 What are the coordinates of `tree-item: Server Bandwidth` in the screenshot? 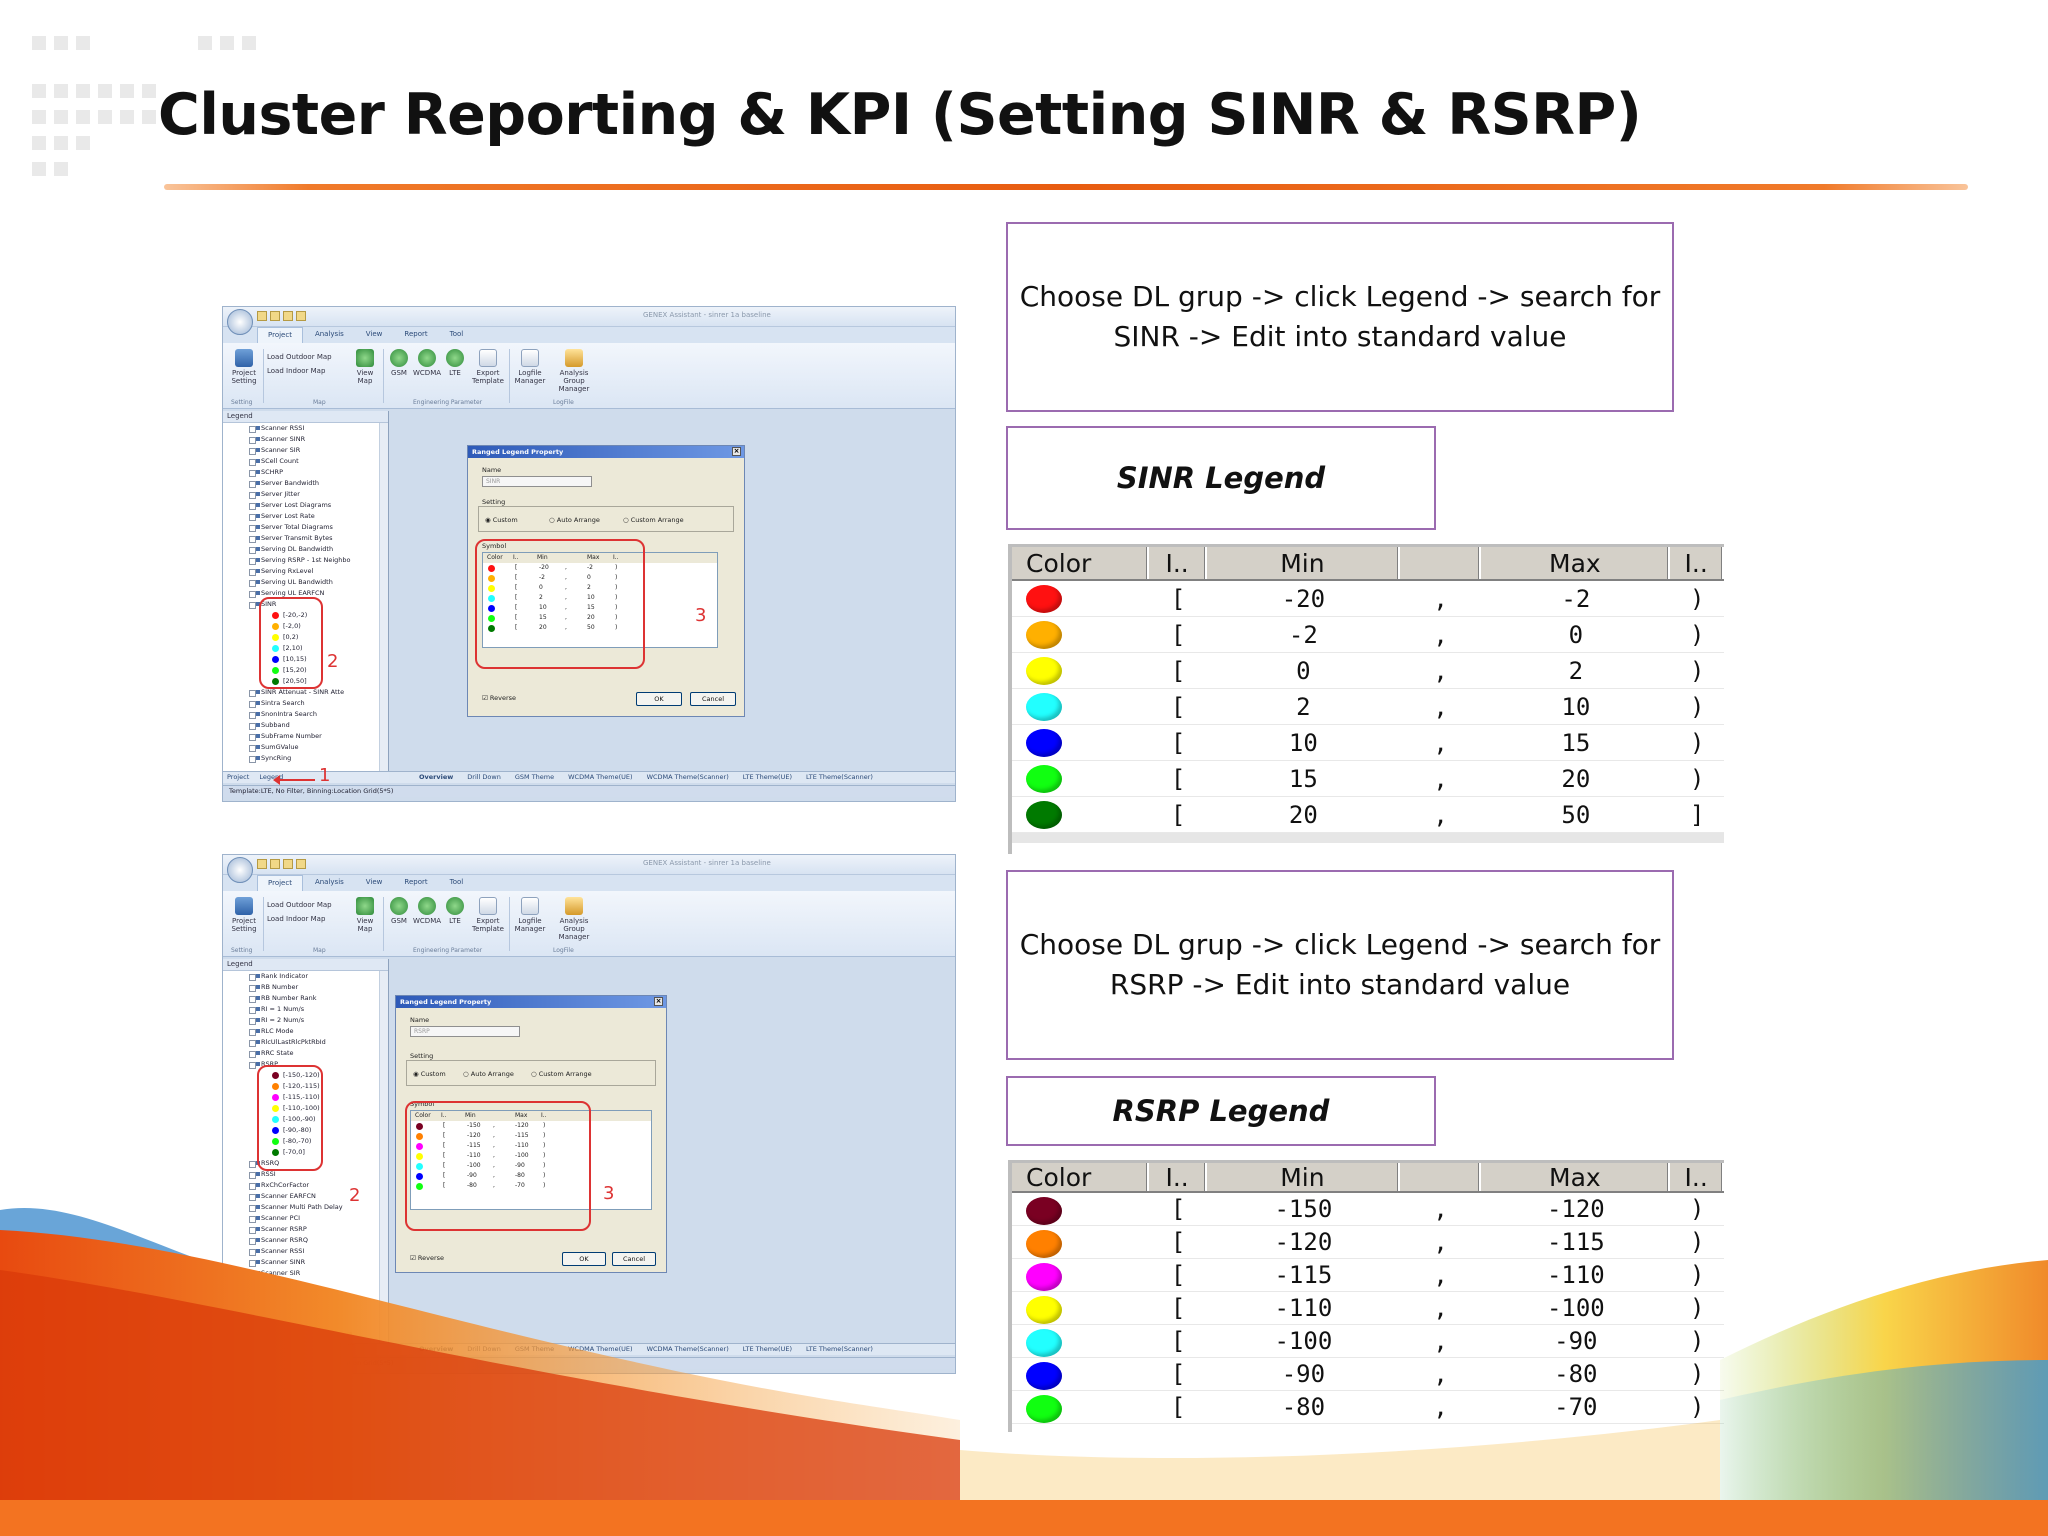 It's located at (305, 483).